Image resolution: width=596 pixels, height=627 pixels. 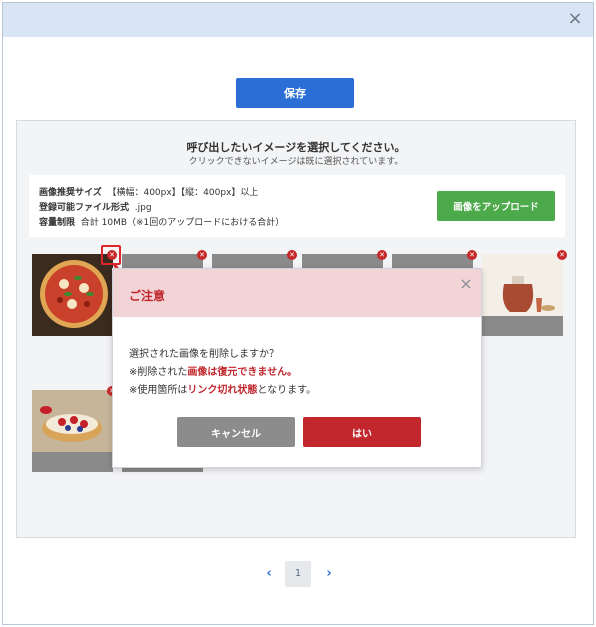 I want to click on warning-emphasis: リンク切れ状態, so click(x=222, y=390).